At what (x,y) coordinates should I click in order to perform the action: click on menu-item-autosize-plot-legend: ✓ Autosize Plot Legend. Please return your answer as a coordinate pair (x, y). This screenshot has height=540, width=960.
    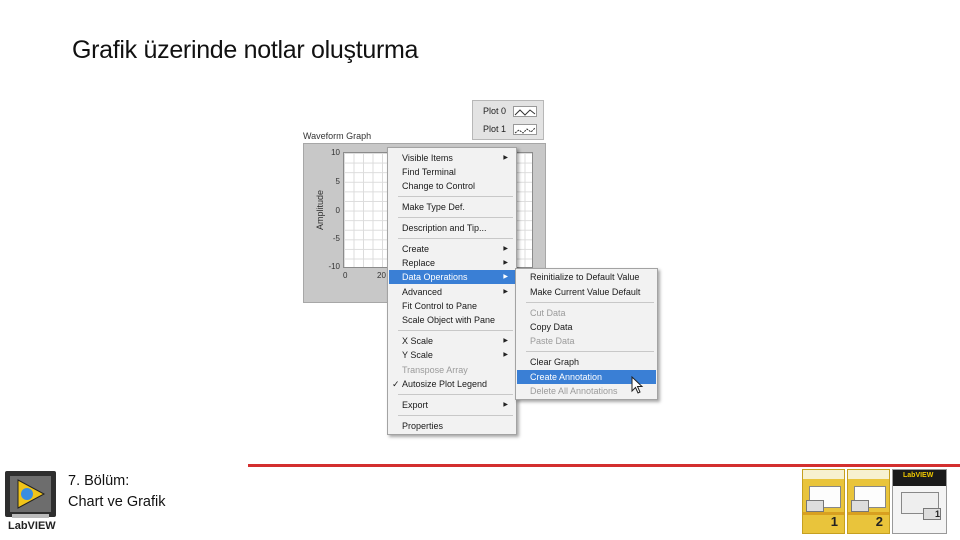
    Looking at the image, I should click on (452, 384).